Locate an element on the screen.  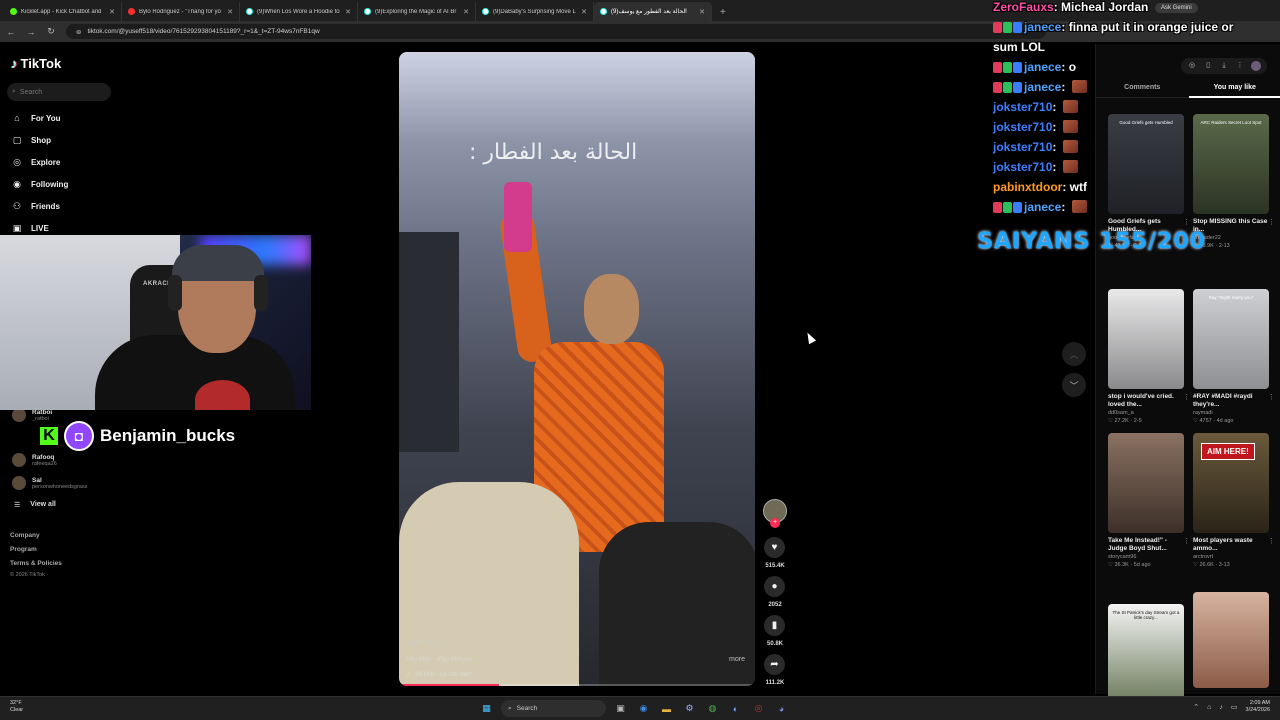
video-thumbnail: ARC Raiders Secret Loot Spot is located at coordinates (1231, 164).